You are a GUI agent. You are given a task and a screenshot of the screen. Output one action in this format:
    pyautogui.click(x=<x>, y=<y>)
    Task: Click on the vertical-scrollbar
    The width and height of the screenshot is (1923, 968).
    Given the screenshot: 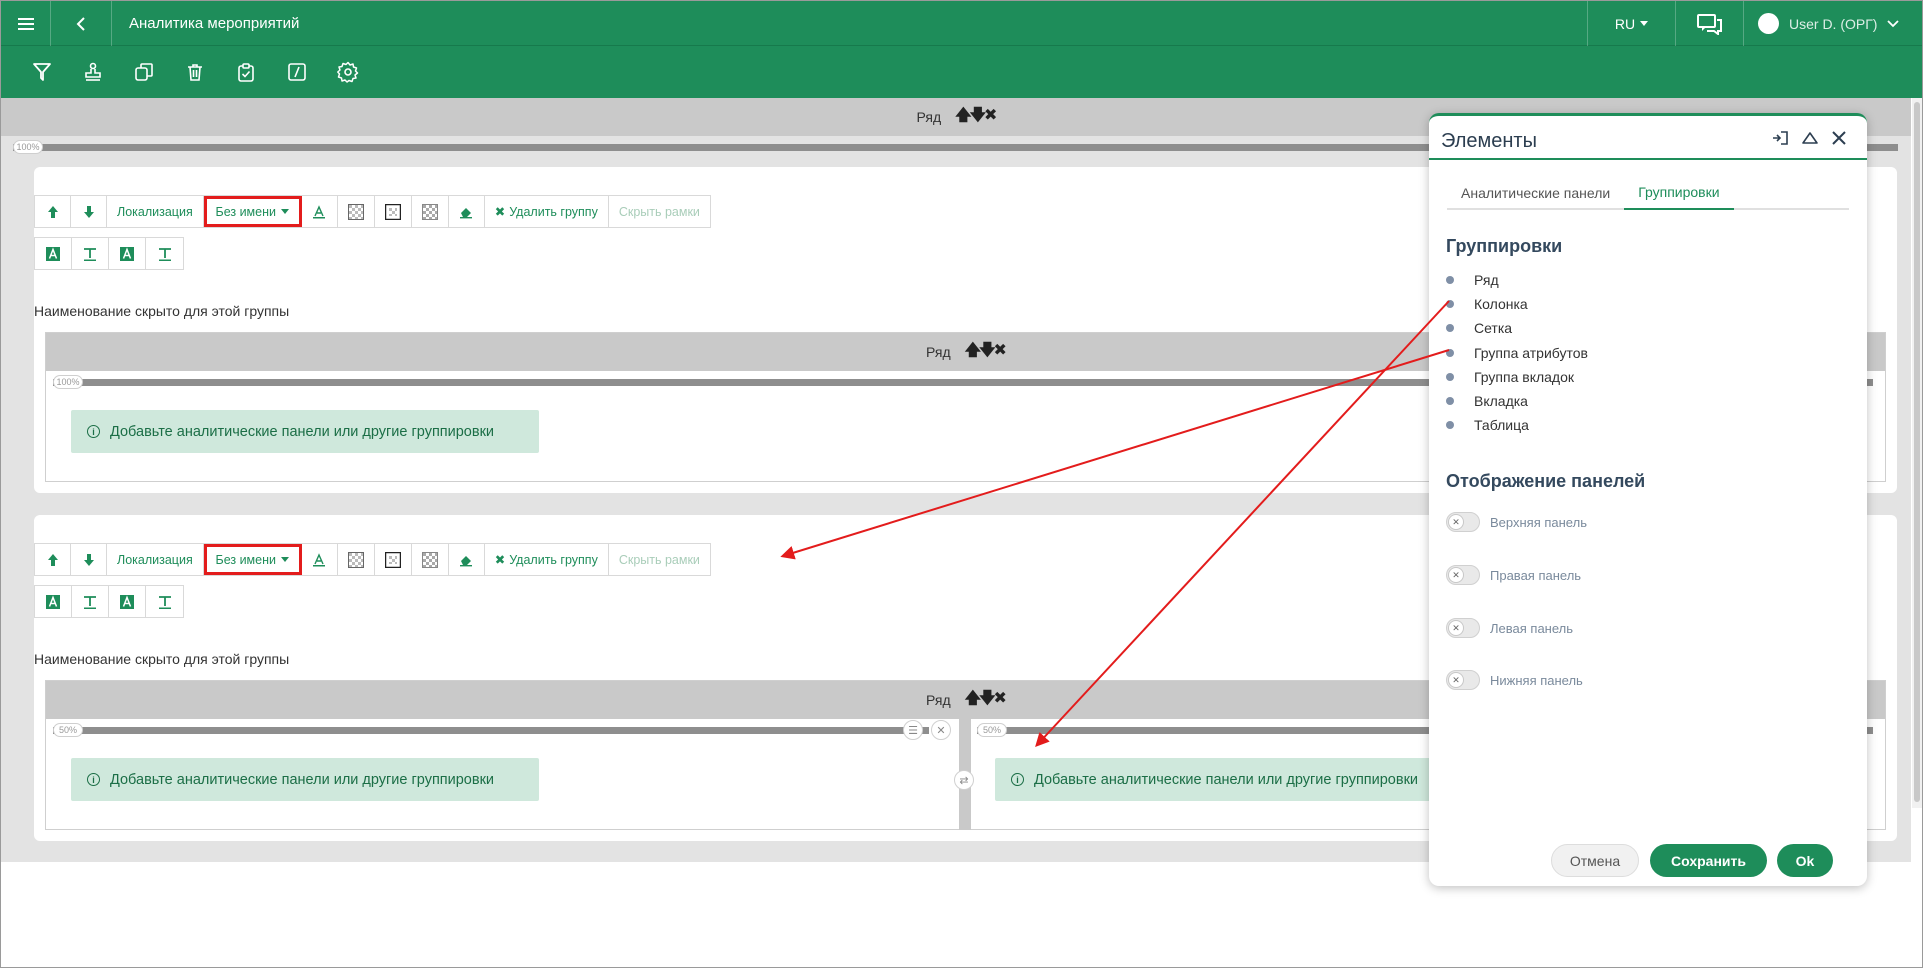 What is the action you would take?
    pyautogui.click(x=1917, y=453)
    